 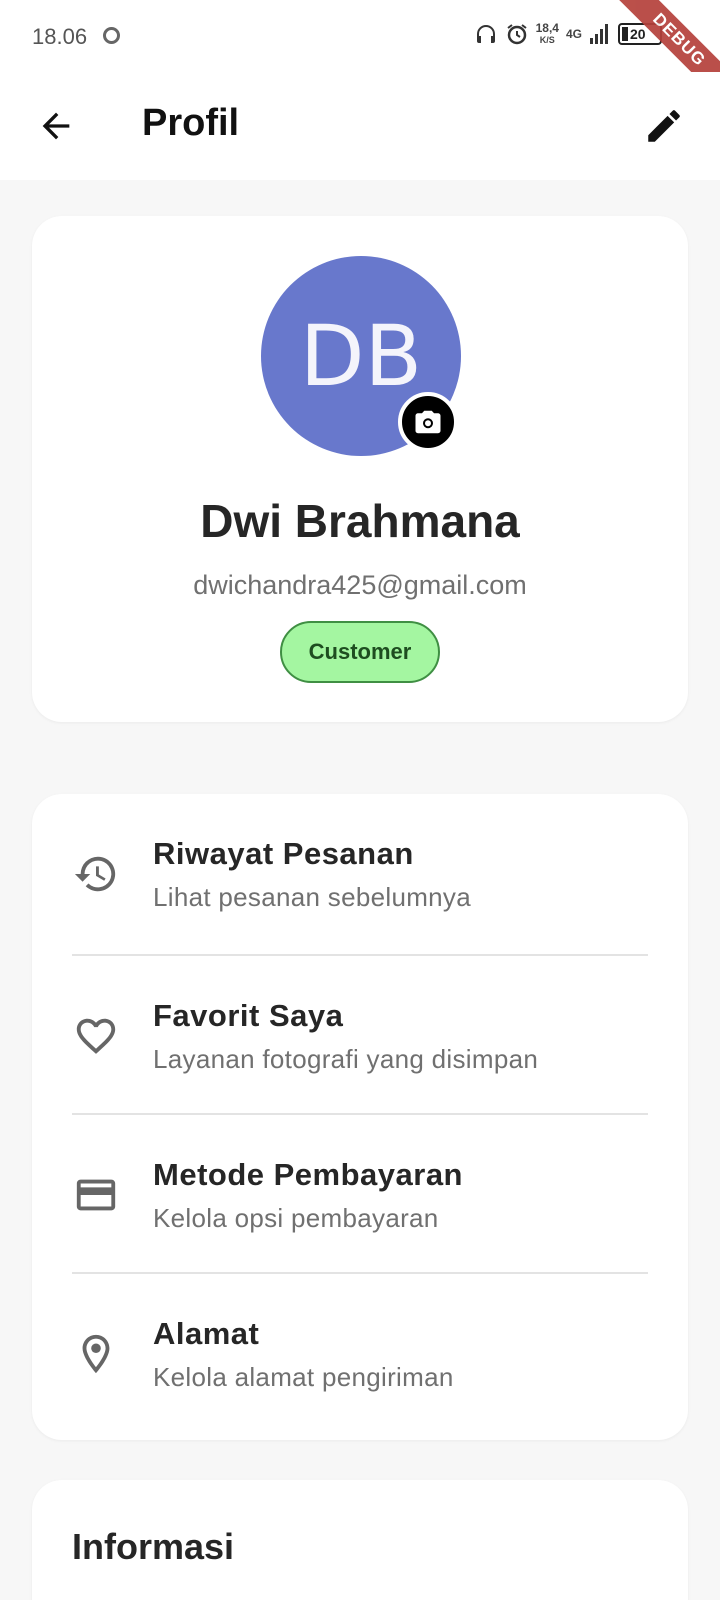 I want to click on status-time: 18.06, so click(x=60, y=36).